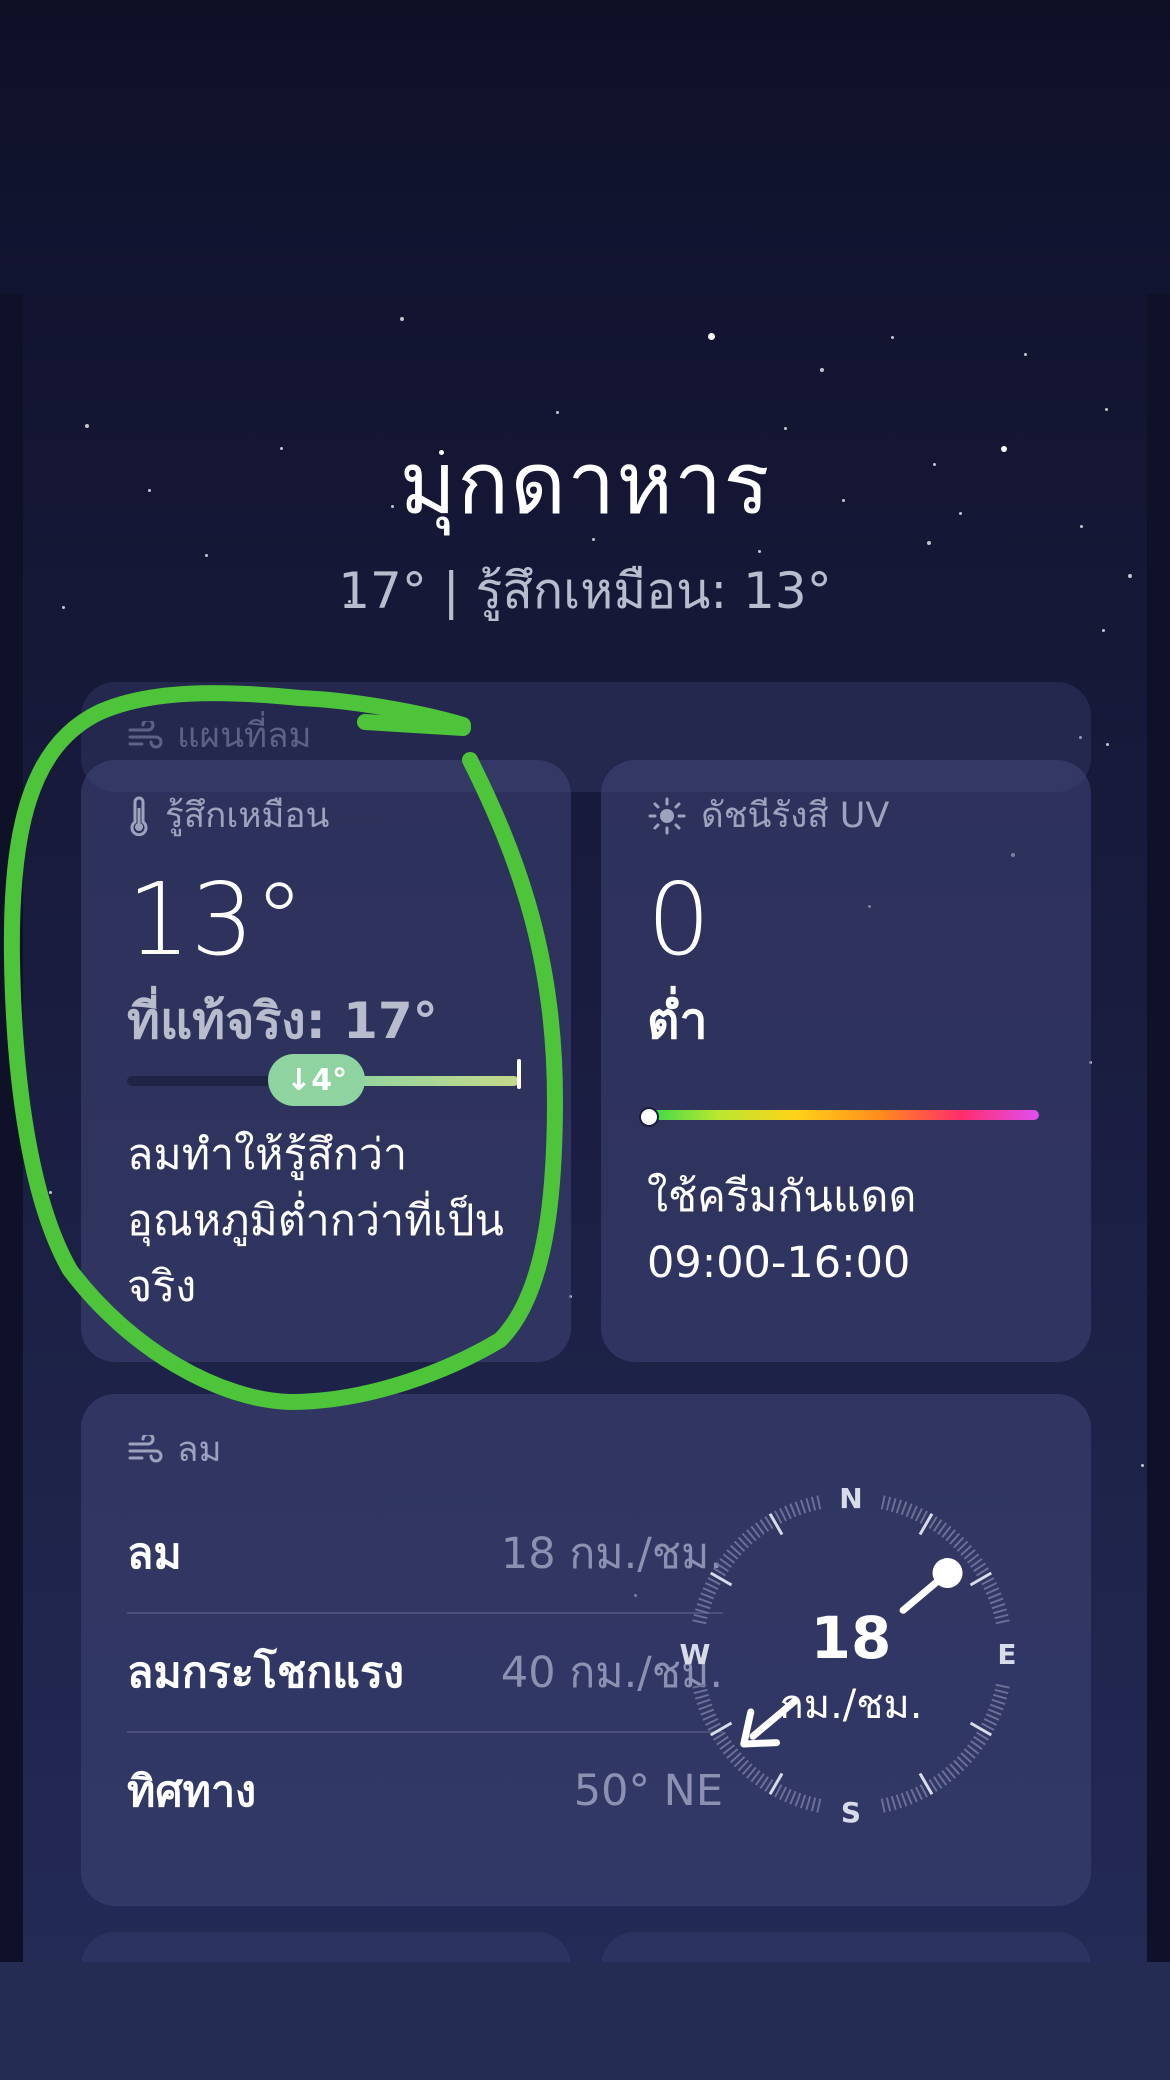  What do you see at coordinates (839, 1117) in the screenshot?
I see `uv-index-bar` at bounding box center [839, 1117].